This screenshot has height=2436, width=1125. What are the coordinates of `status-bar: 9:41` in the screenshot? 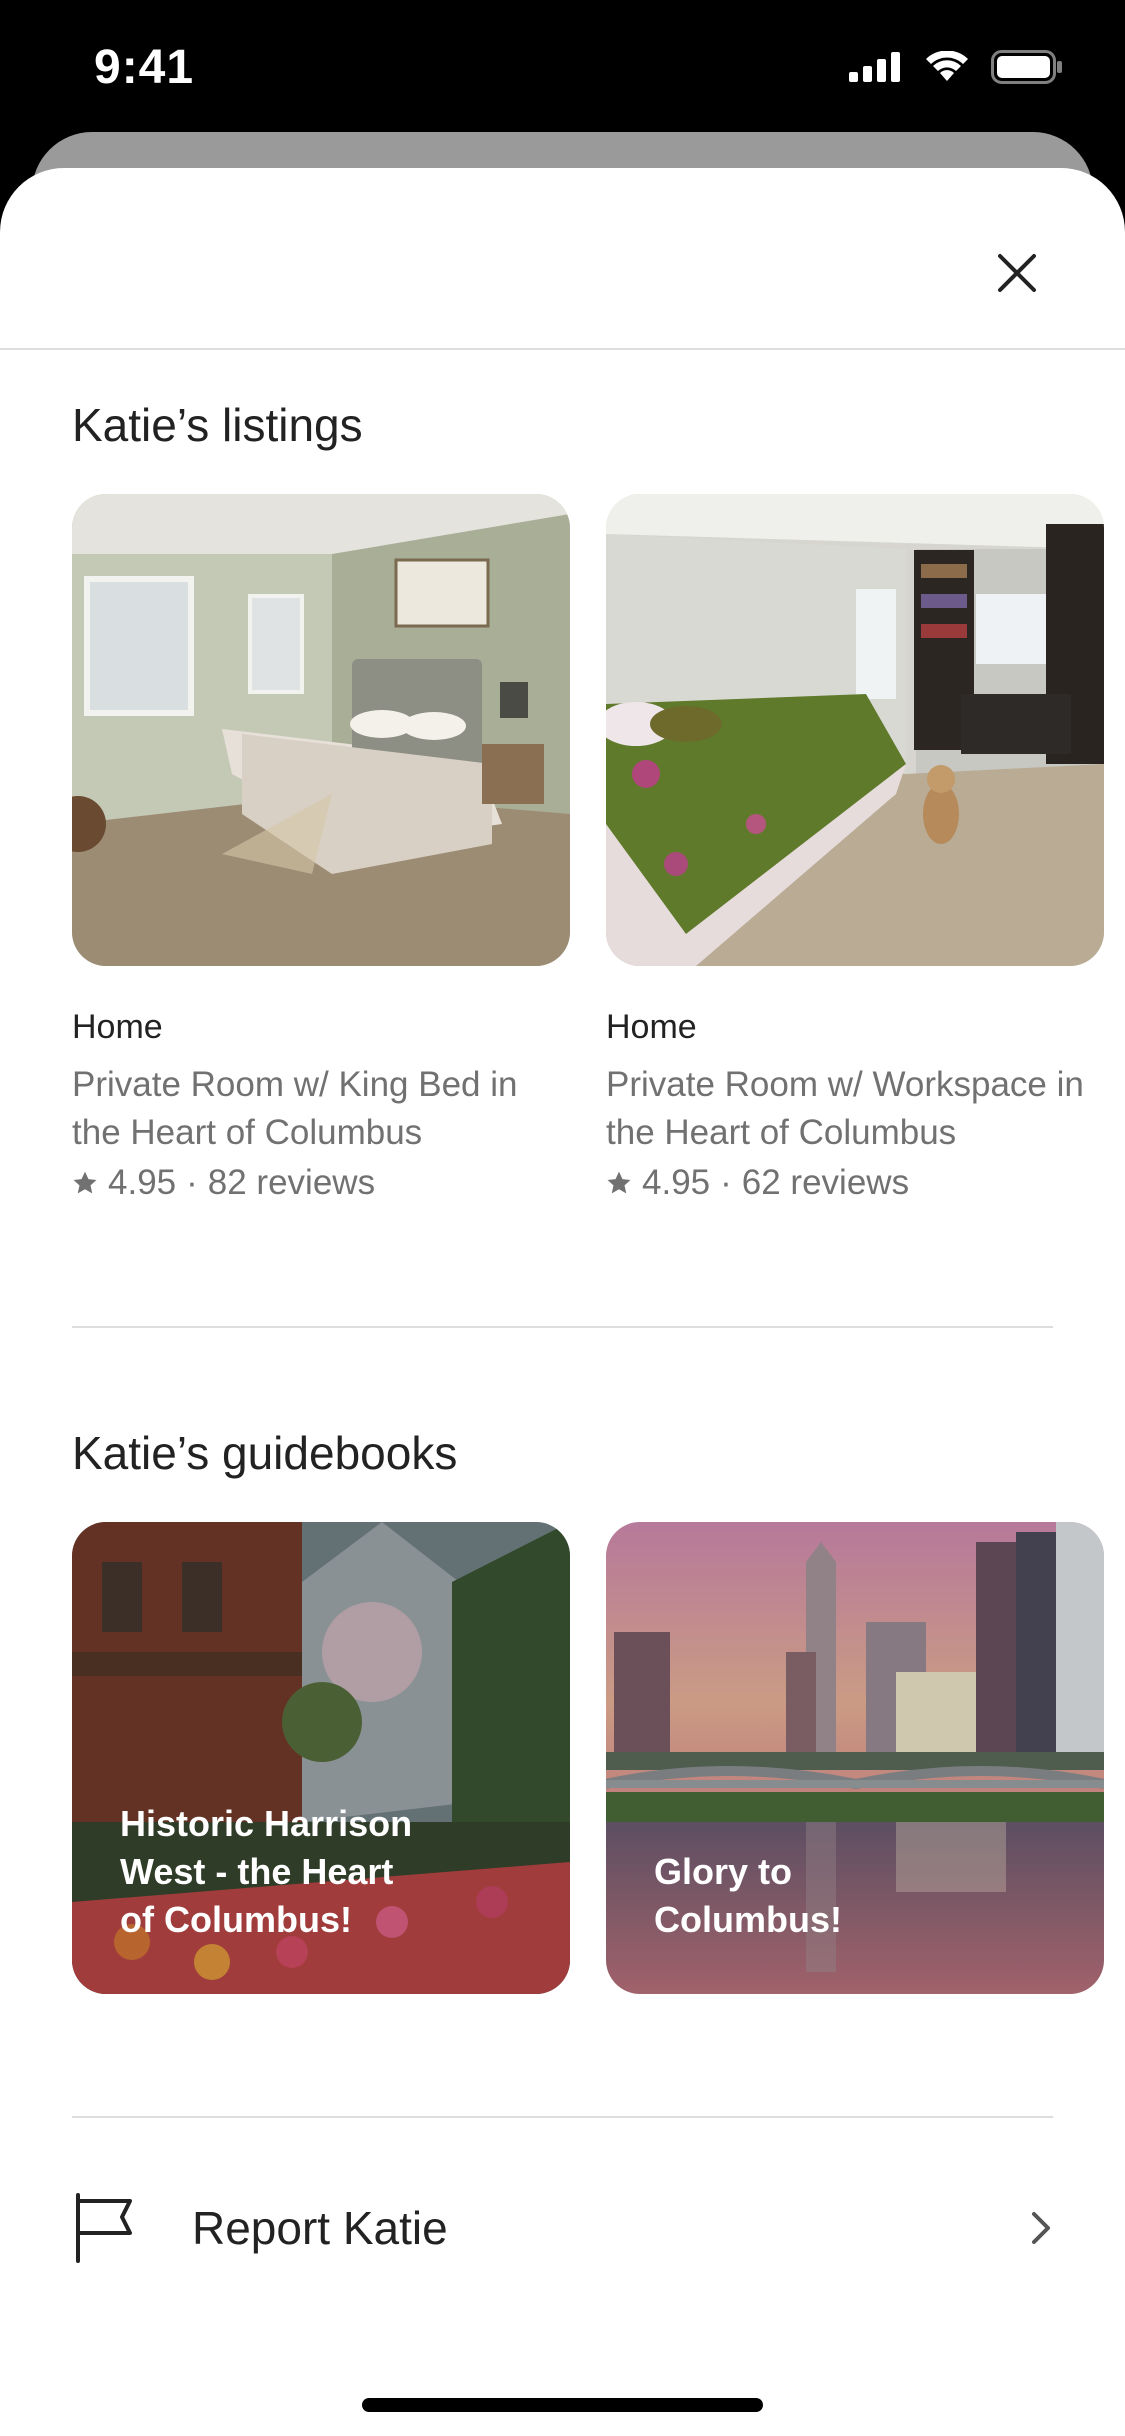 It's located at (562, 70).